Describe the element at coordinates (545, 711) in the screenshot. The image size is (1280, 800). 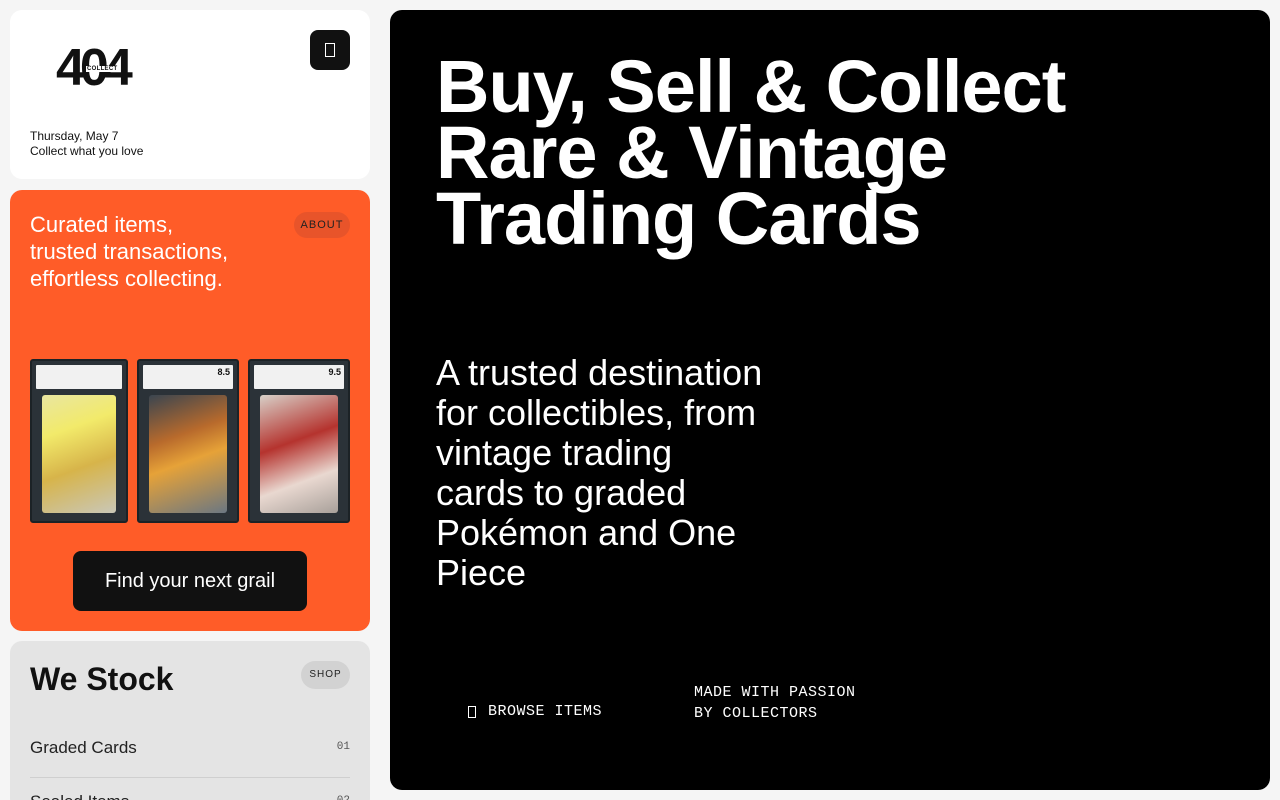
I see `browse-items-label: BROWSE ITEMS` at that location.